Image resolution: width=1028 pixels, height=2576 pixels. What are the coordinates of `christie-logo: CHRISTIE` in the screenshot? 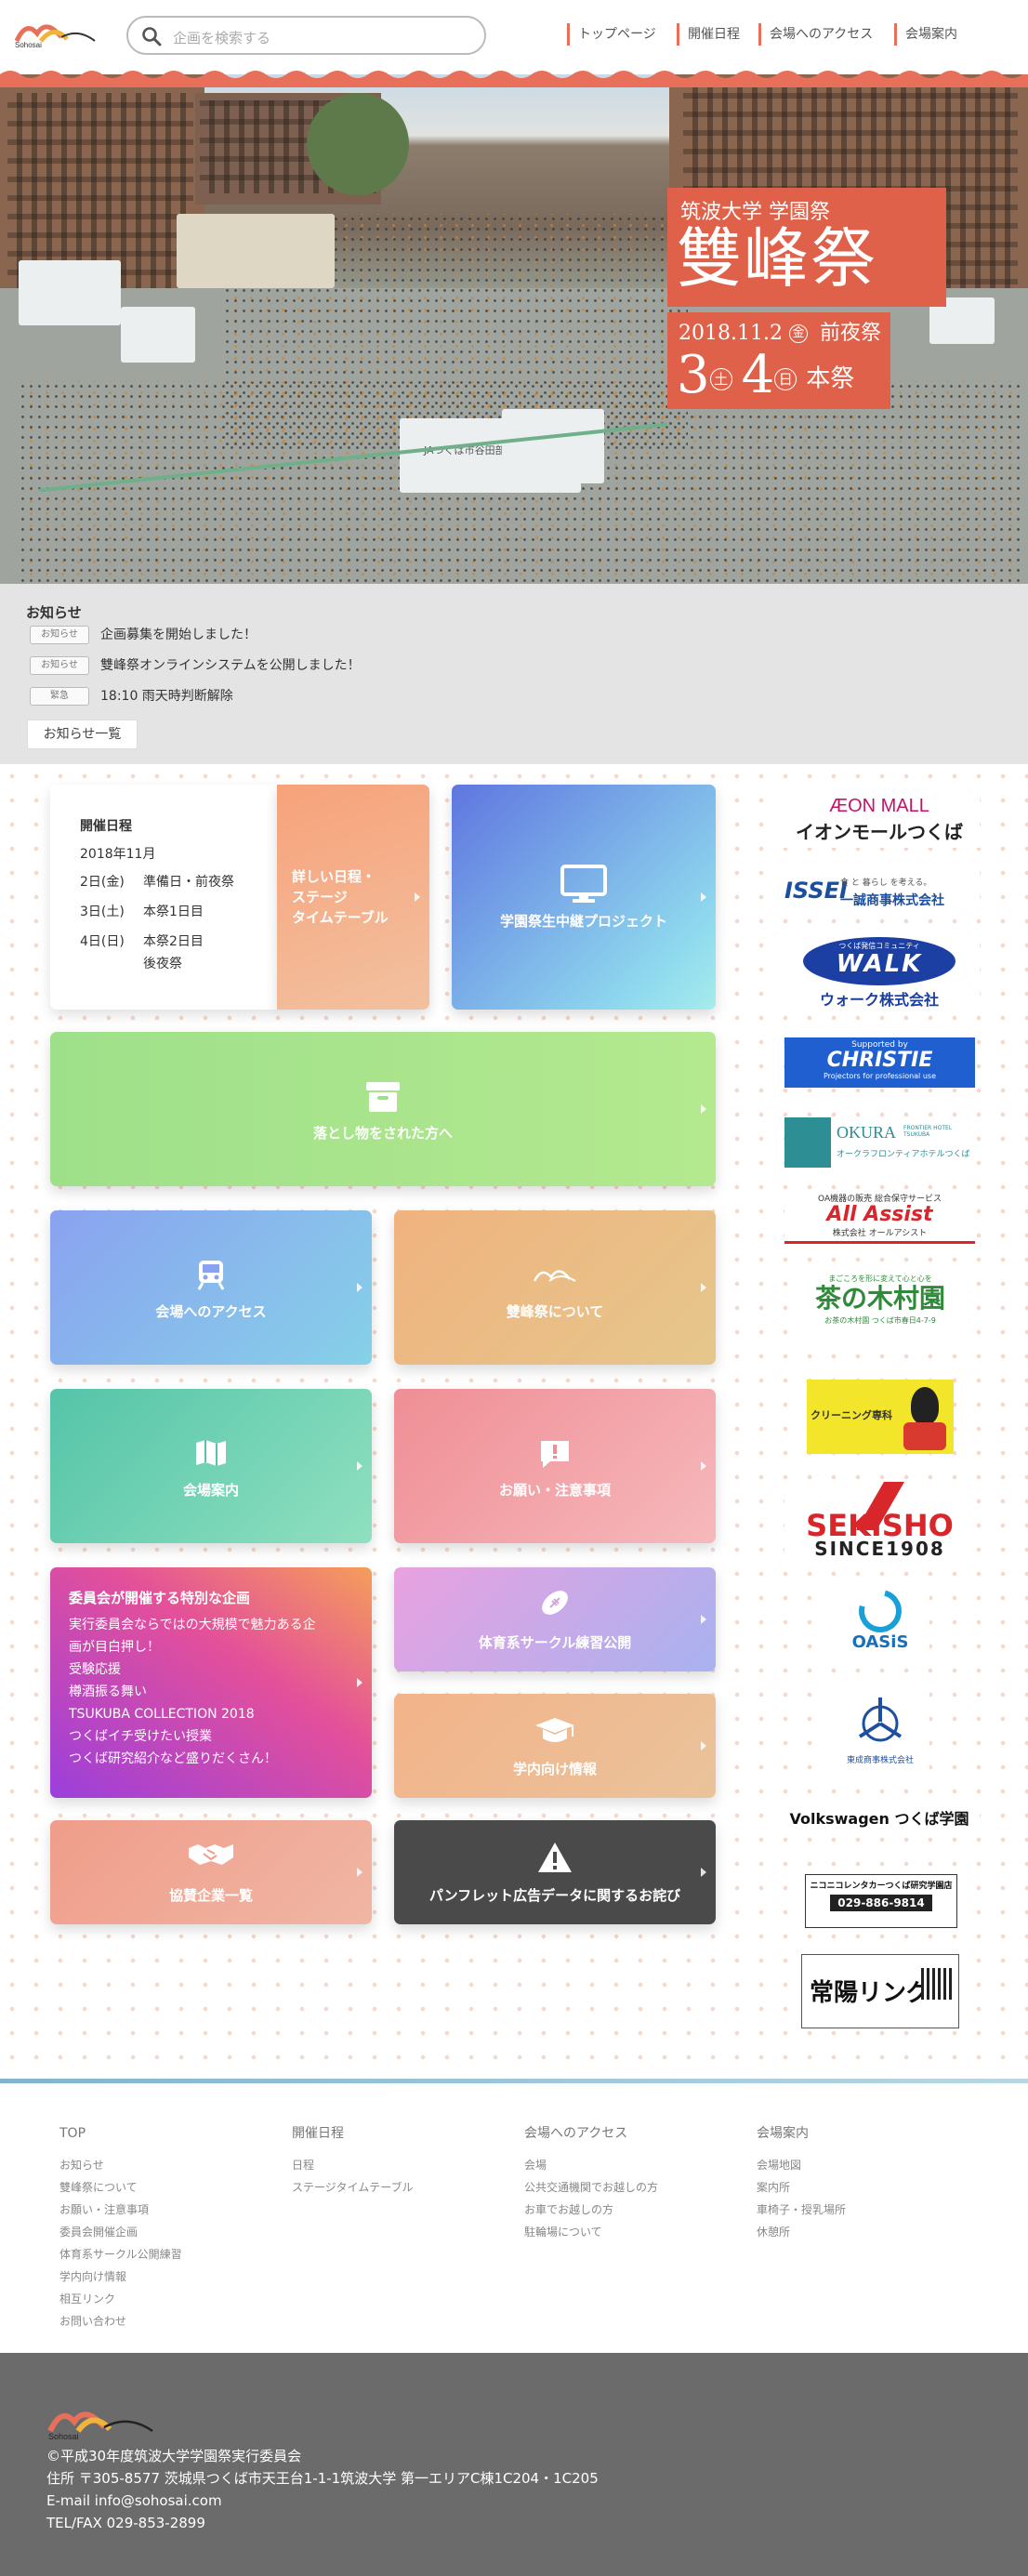 It's located at (879, 1060).